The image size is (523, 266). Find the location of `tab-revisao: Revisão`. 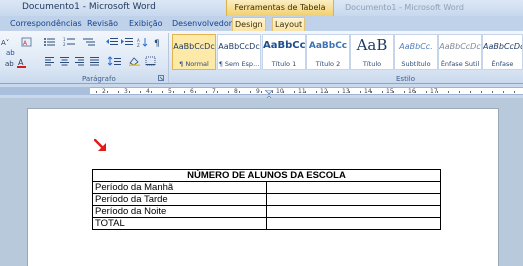

tab-revisao: Revisão is located at coordinates (102, 24).